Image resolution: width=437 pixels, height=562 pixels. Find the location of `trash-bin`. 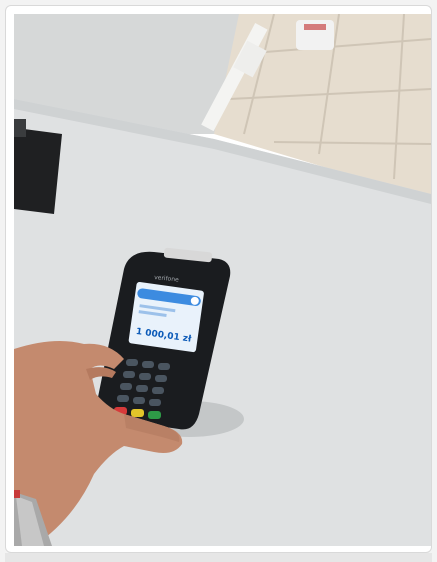

trash-bin is located at coordinates (315, 35).